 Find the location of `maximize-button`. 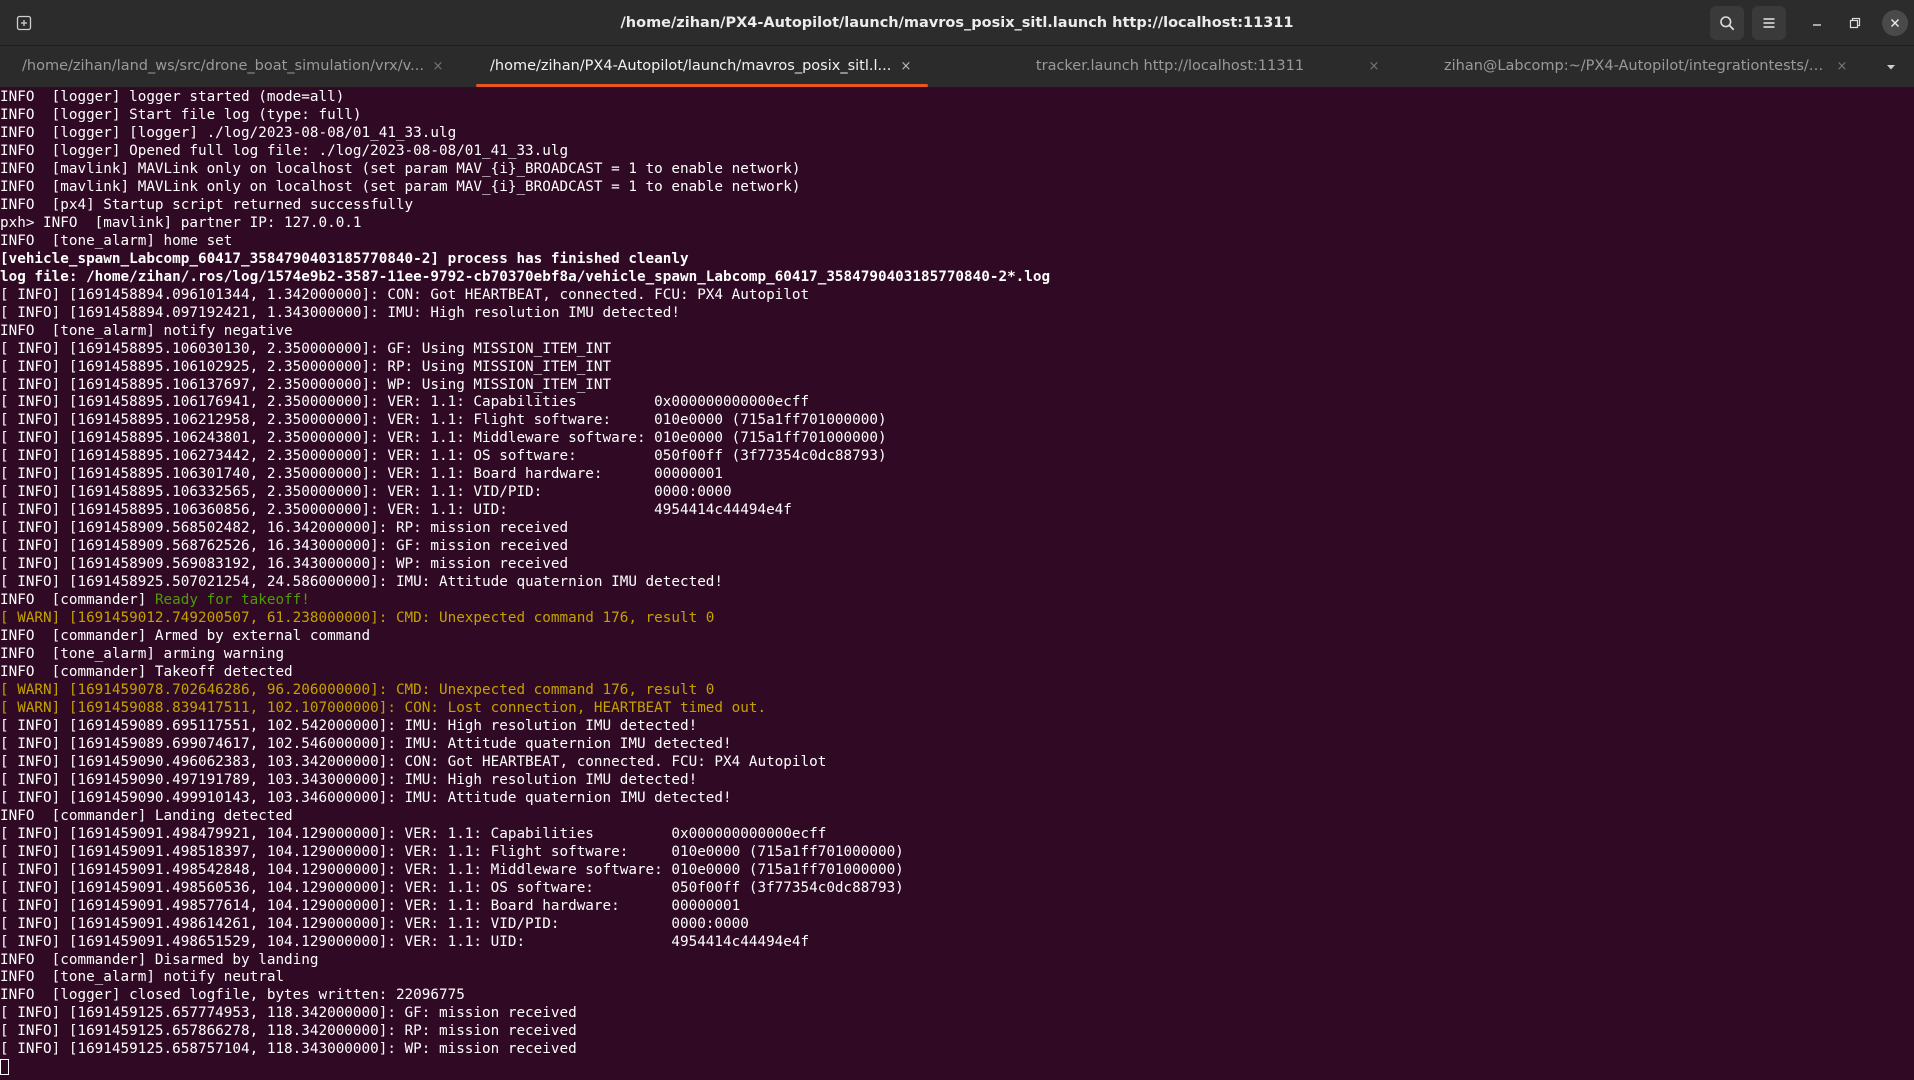

maximize-button is located at coordinates (1855, 23).